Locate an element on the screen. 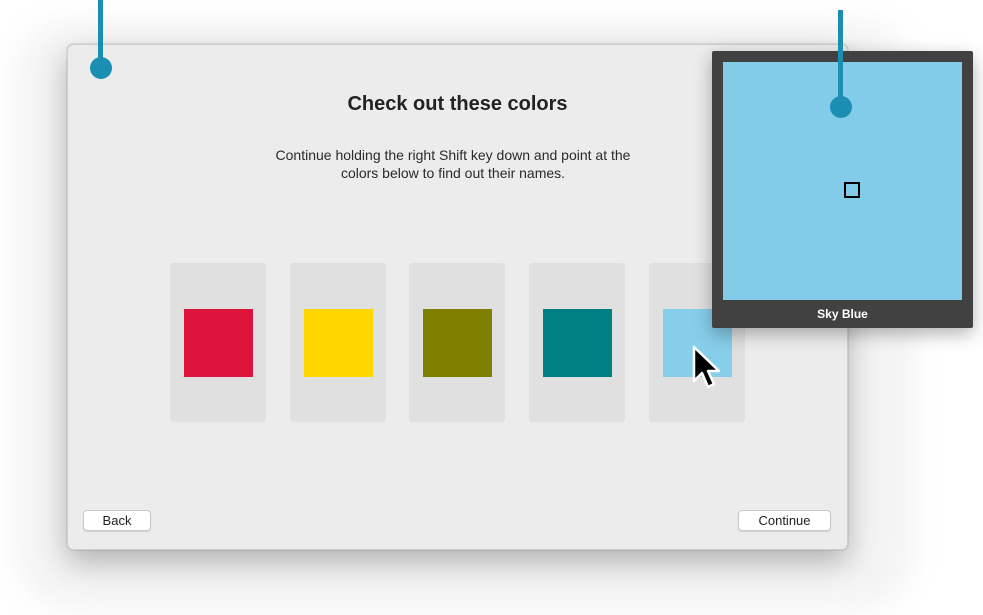  color-name-label: Sky Blue is located at coordinates (842, 314).